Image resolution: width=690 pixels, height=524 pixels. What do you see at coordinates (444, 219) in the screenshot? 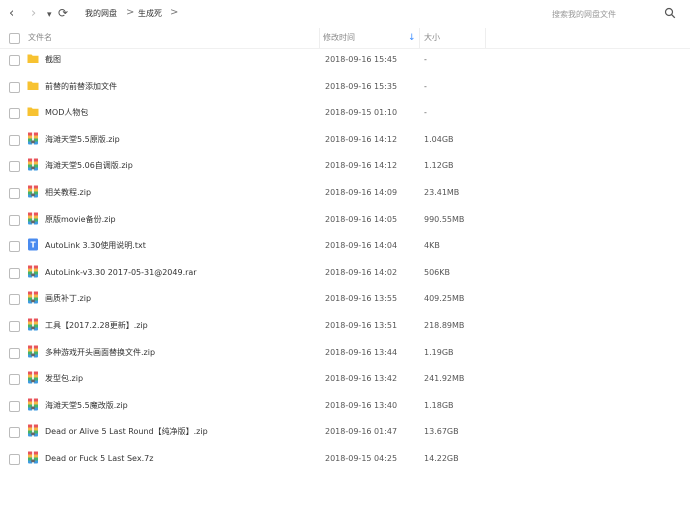
I see `file-size: 990.55MB` at bounding box center [444, 219].